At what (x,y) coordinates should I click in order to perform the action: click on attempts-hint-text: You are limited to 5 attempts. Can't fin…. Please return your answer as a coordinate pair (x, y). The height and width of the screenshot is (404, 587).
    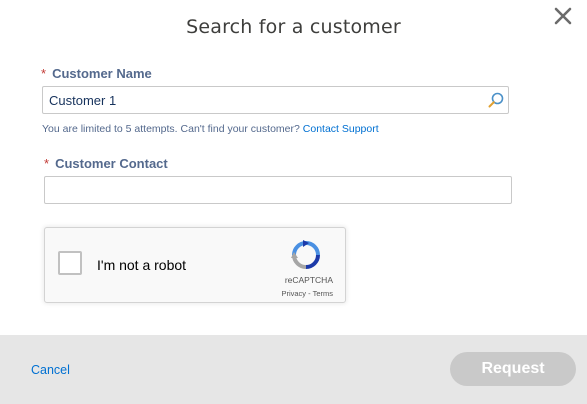
    Looking at the image, I should click on (171, 129).